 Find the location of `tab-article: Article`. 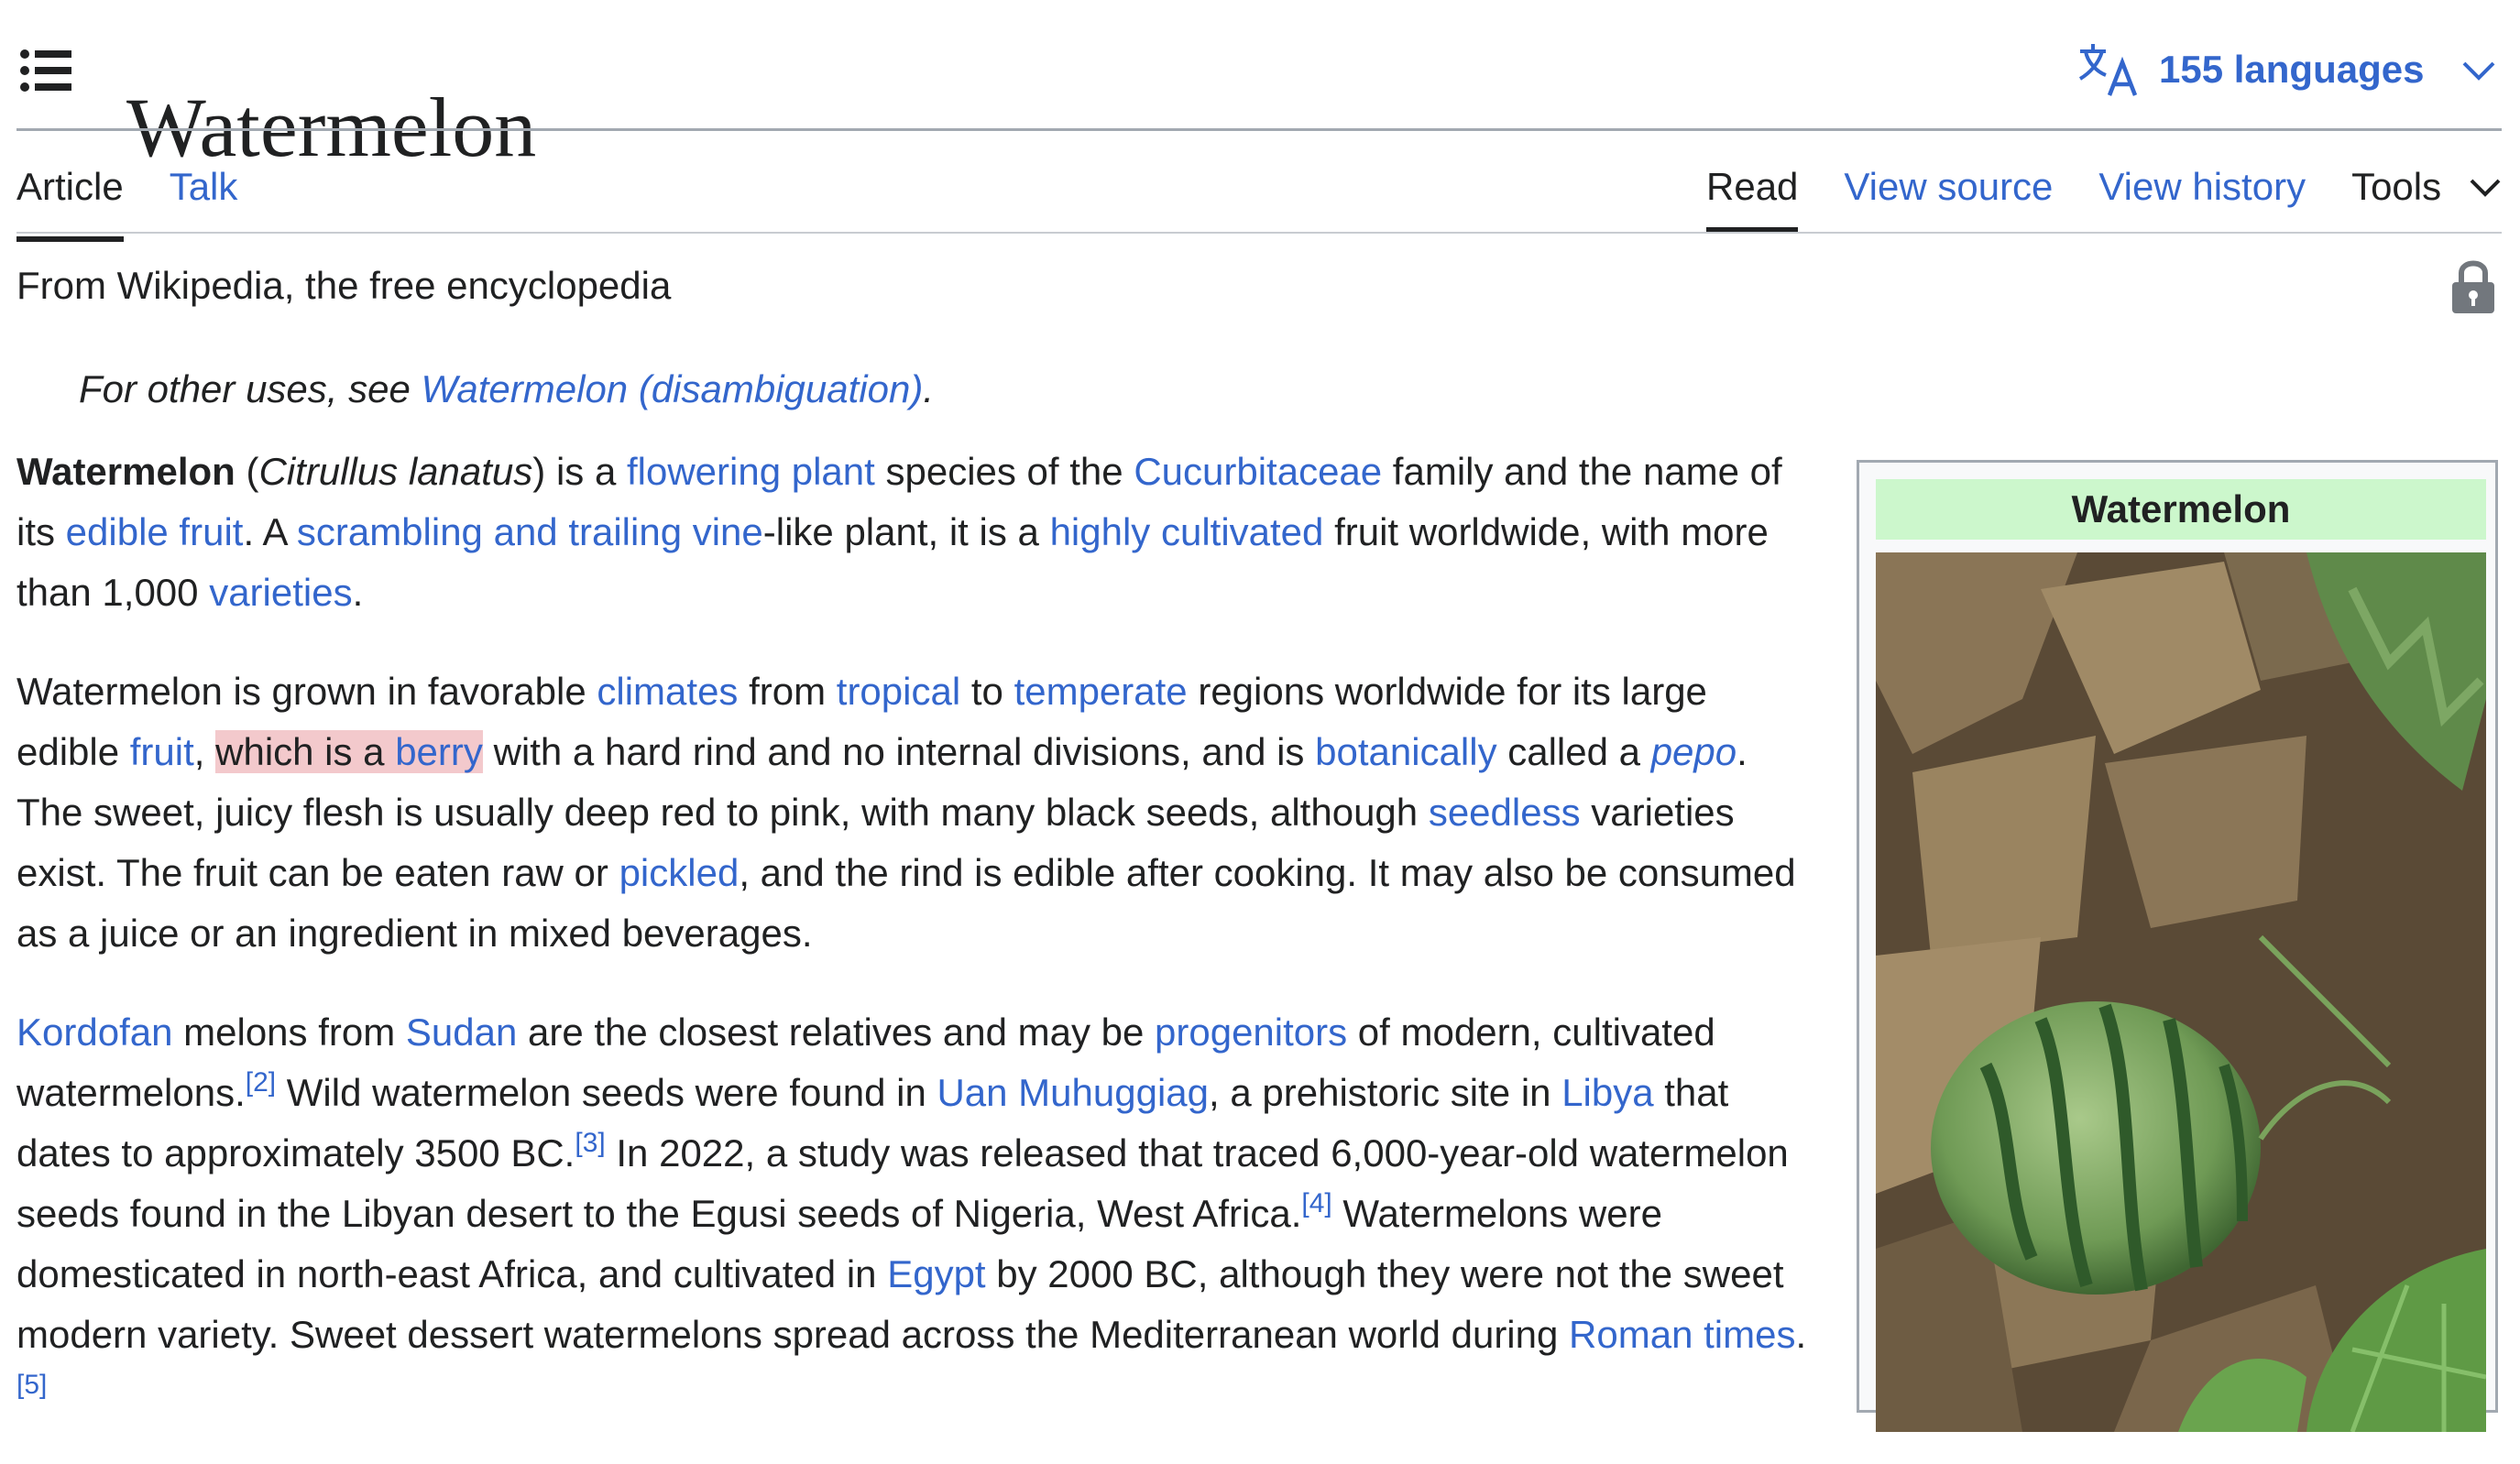

tab-article: Article is located at coordinates (70, 201).